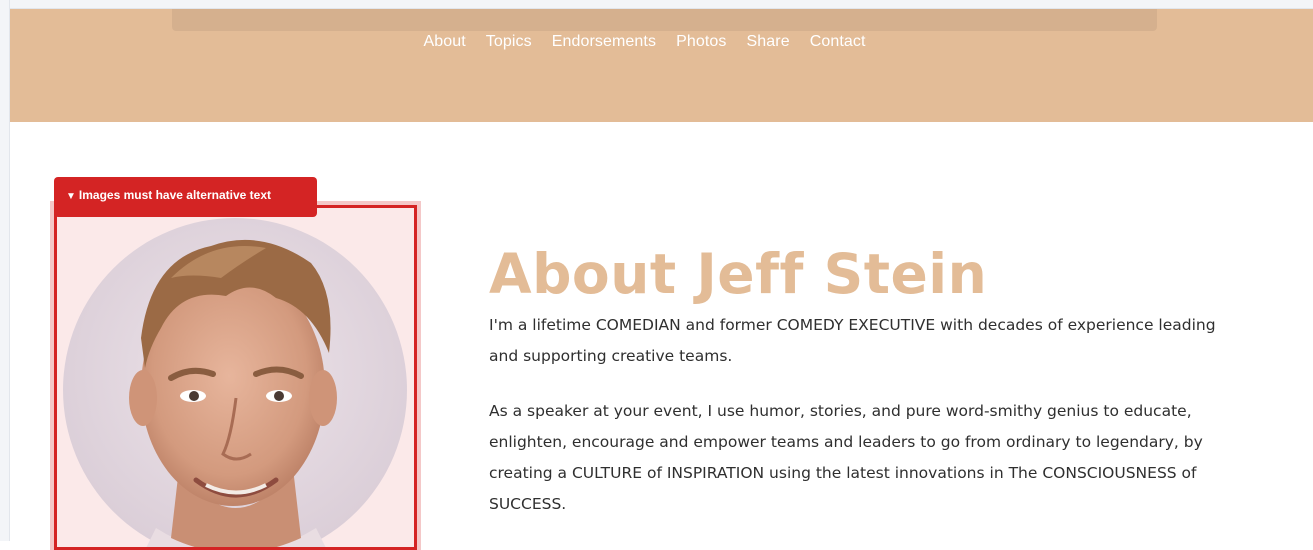 This screenshot has height=550, width=1313. What do you see at coordinates (444, 42) in the screenshot?
I see `nav-about: About` at bounding box center [444, 42].